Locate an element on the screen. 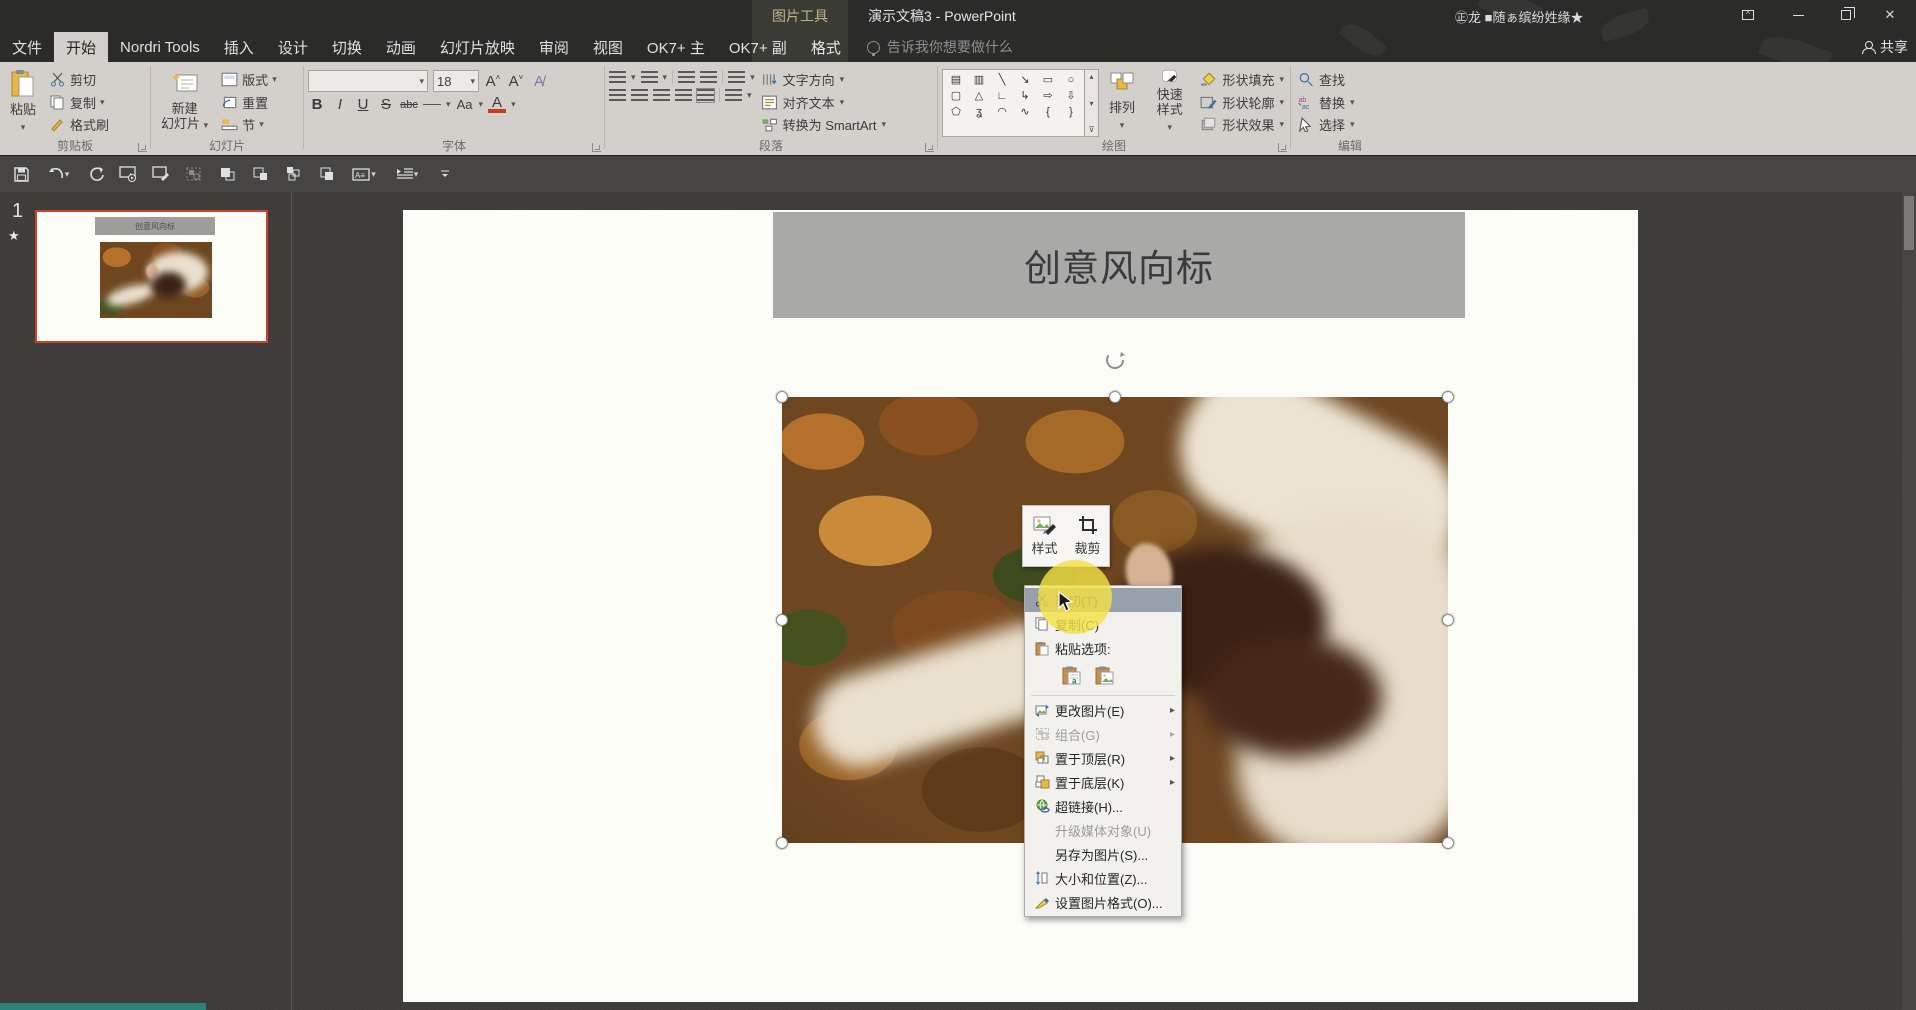 This screenshot has width=1916, height=1010. font-color-button: A is located at coordinates (497, 104).